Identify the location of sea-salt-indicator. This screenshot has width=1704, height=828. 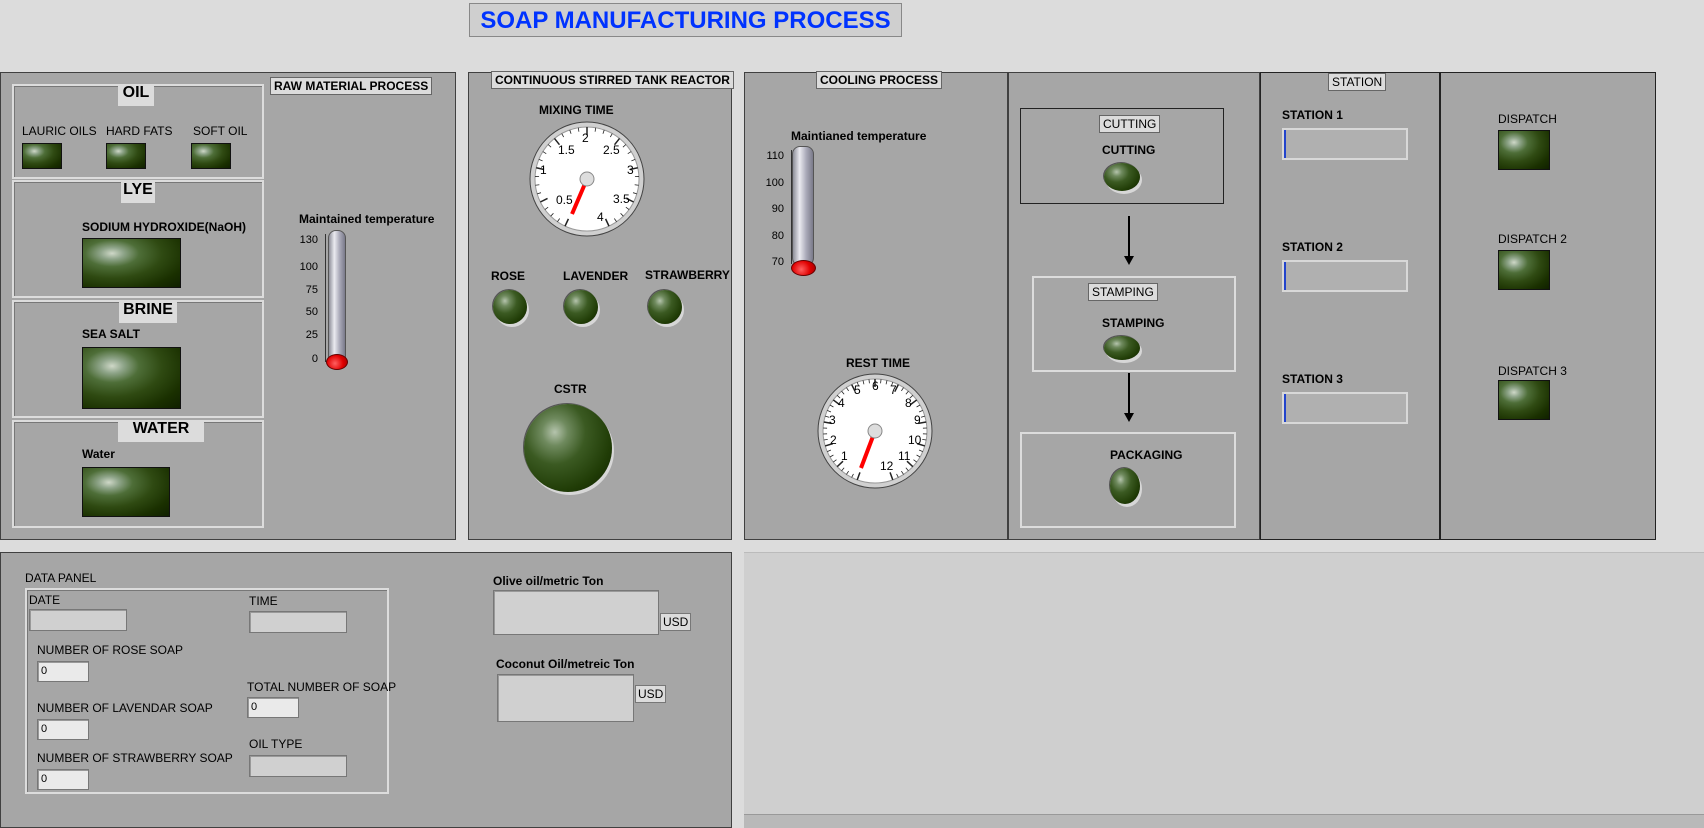
(131, 378).